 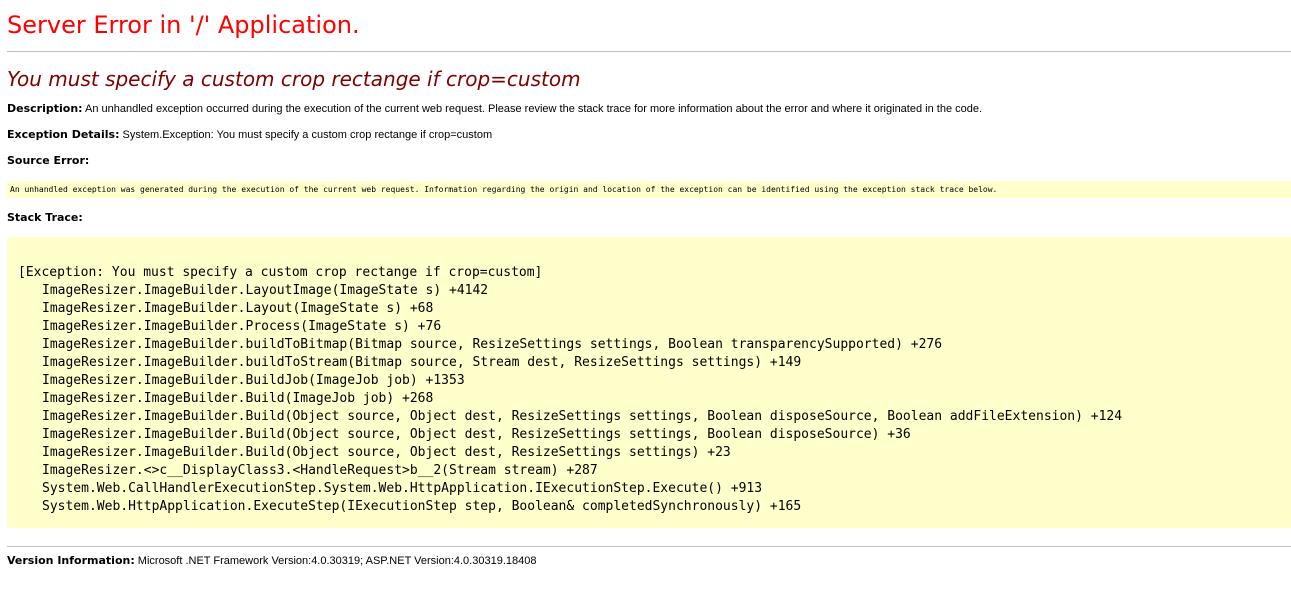 I want to click on version-info-label: Version Information:, so click(x=71, y=560).